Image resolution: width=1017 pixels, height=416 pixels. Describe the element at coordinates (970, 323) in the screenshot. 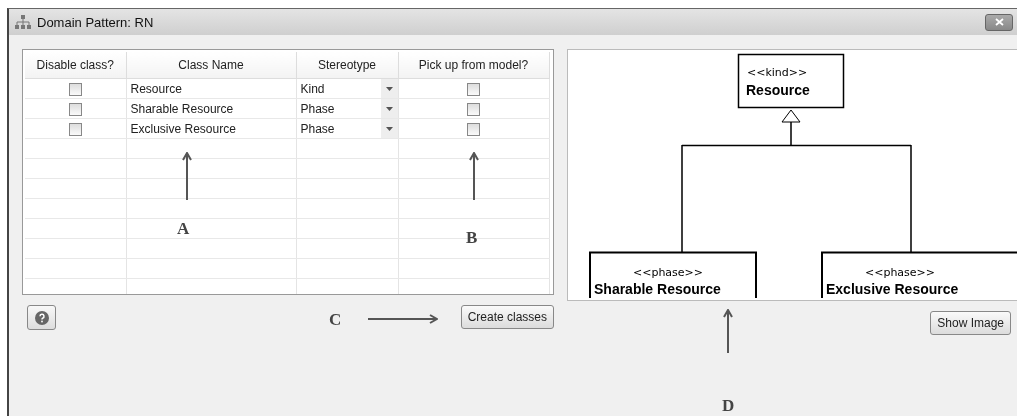

I see `show-image-button: Show Image` at that location.